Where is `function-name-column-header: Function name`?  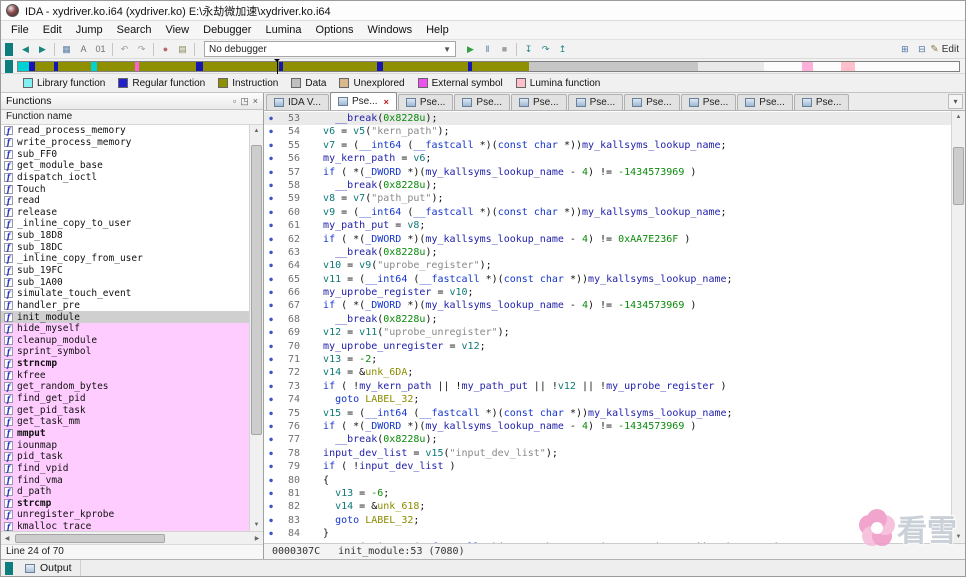
function-name-column-header: Function name is located at coordinates (132, 117).